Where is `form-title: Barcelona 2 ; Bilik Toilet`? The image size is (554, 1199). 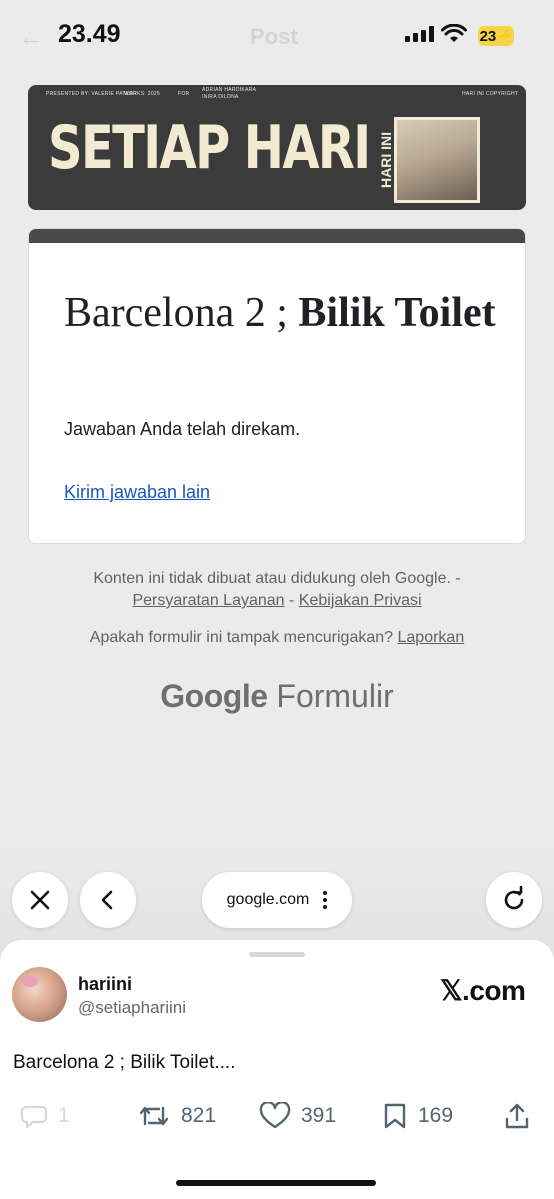 form-title: Barcelona 2 ; Bilik Toilet is located at coordinates (284, 313).